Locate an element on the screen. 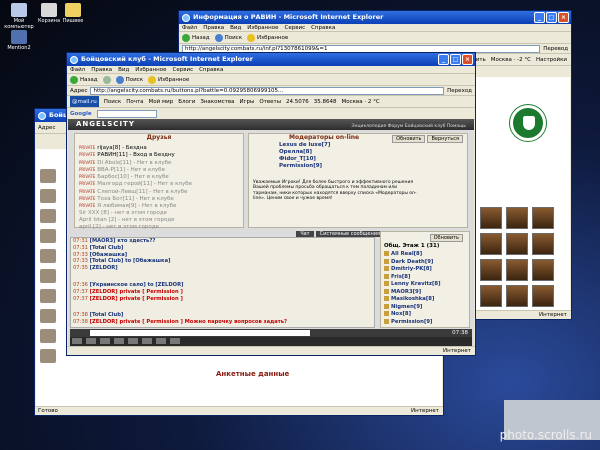 The width and height of the screenshot is (600, 450). online-user: Permission[9] is located at coordinates (425, 323).